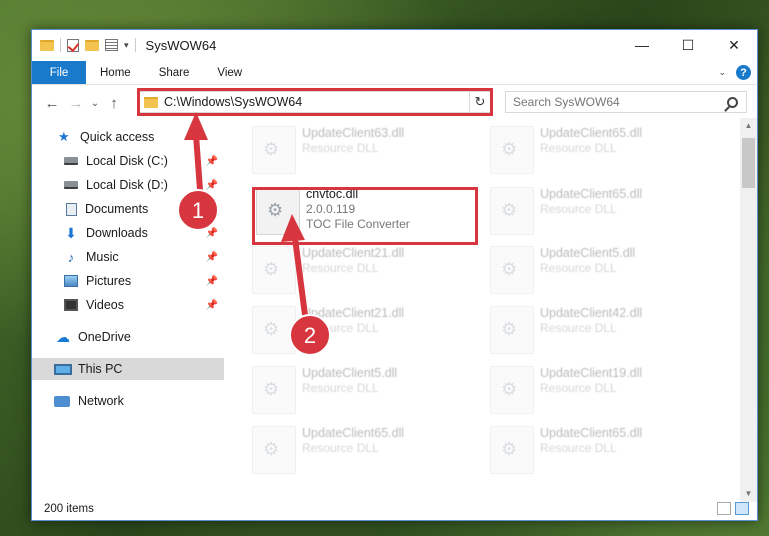 Image resolution: width=769 pixels, height=536 pixels. Describe the element at coordinates (104, 337) in the screenshot. I see `sidebar-item-label: OneDrive` at that location.